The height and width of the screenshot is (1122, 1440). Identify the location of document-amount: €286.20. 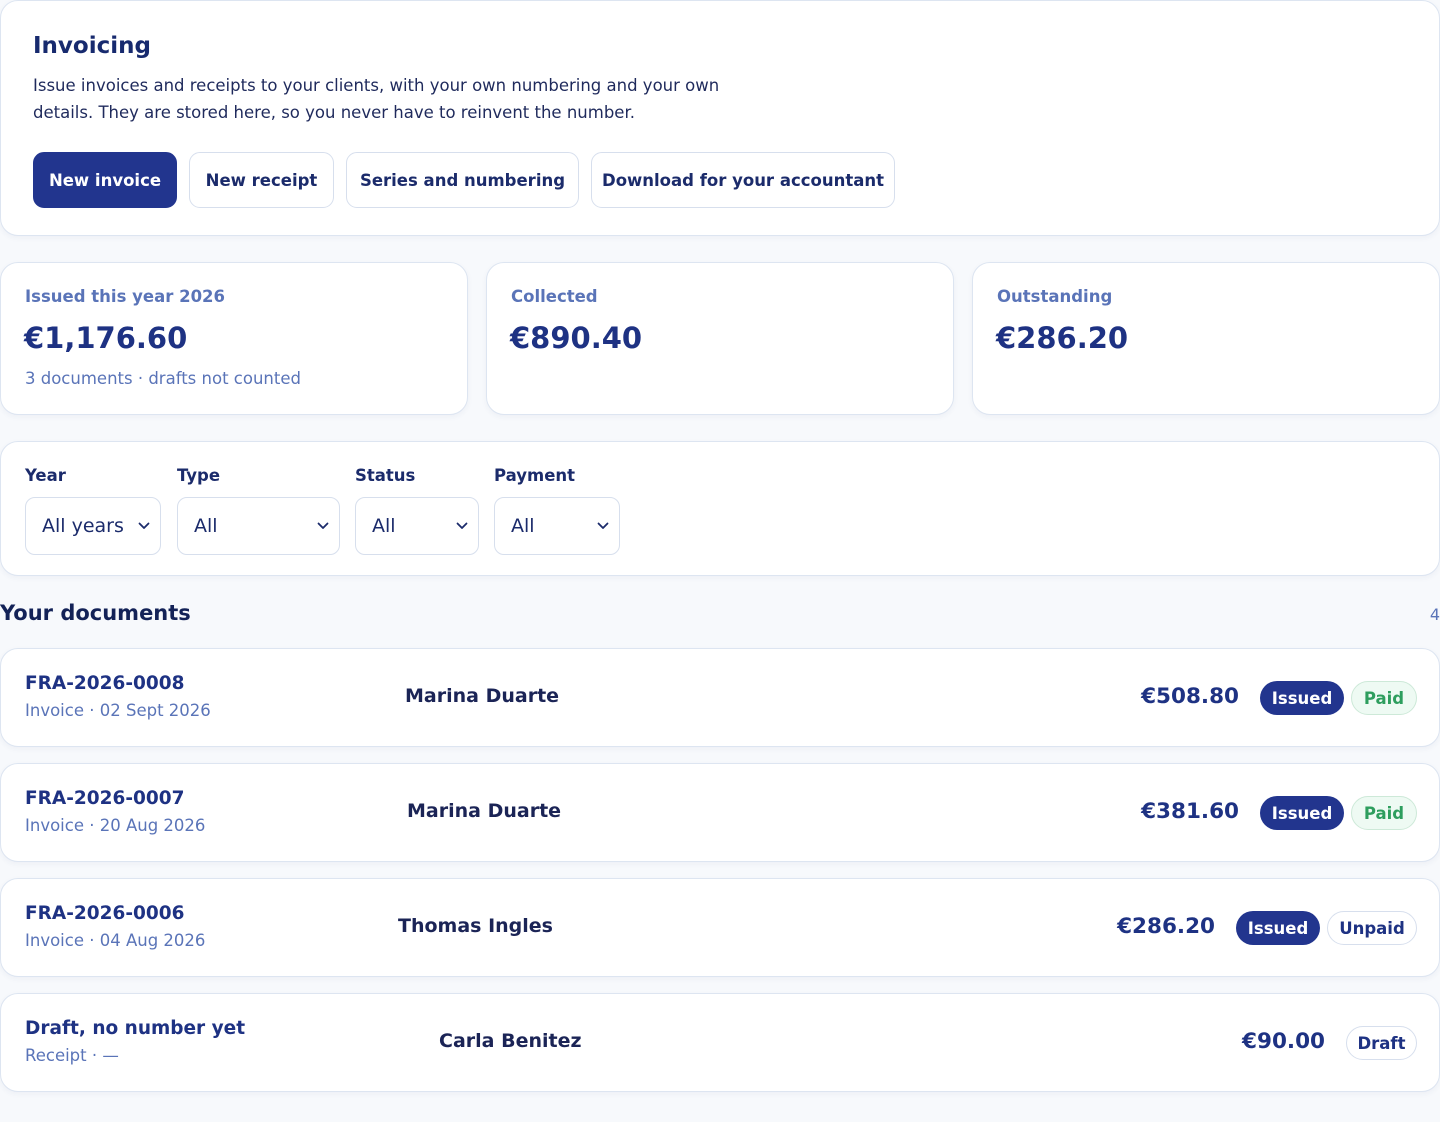
(1166, 926).